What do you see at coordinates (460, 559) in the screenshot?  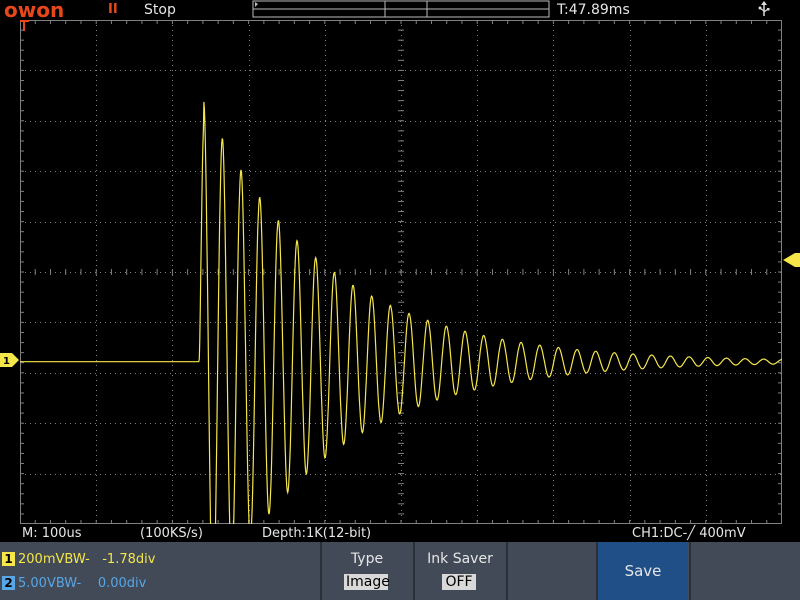 I see `ink-saver-label: Ink Saver` at bounding box center [460, 559].